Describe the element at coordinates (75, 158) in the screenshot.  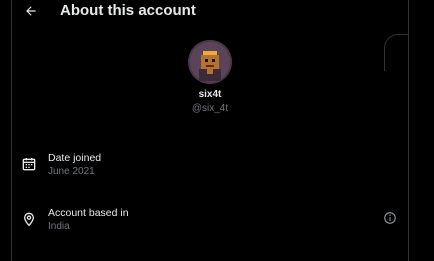
I see `date-joined-label: Date joined` at that location.